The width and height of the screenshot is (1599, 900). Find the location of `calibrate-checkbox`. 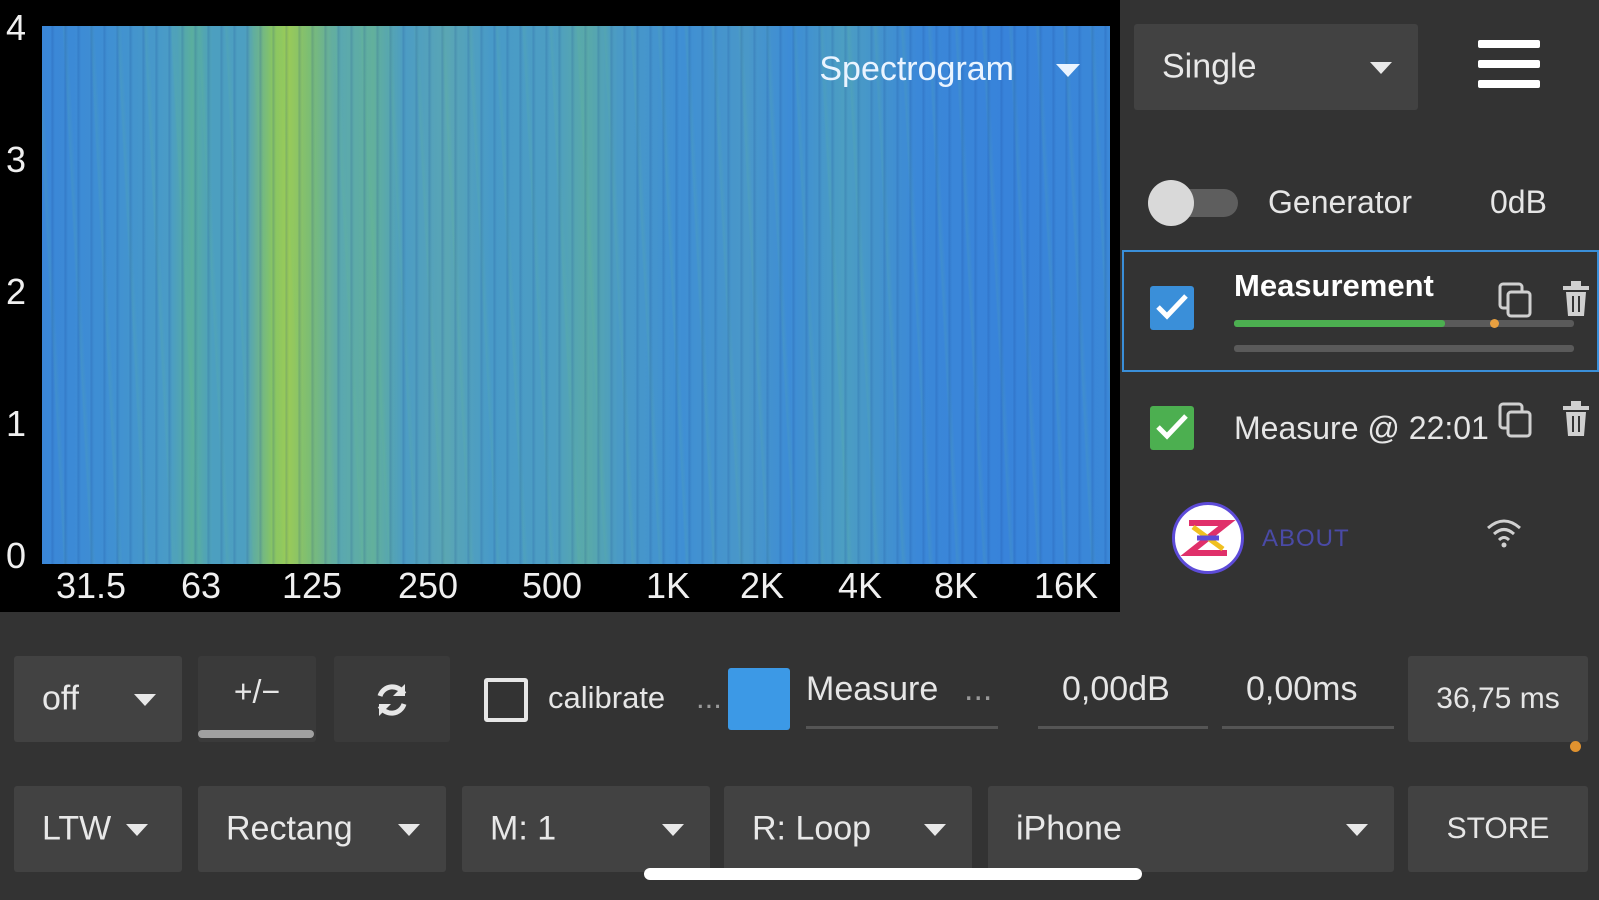

calibrate-checkbox is located at coordinates (506, 700).